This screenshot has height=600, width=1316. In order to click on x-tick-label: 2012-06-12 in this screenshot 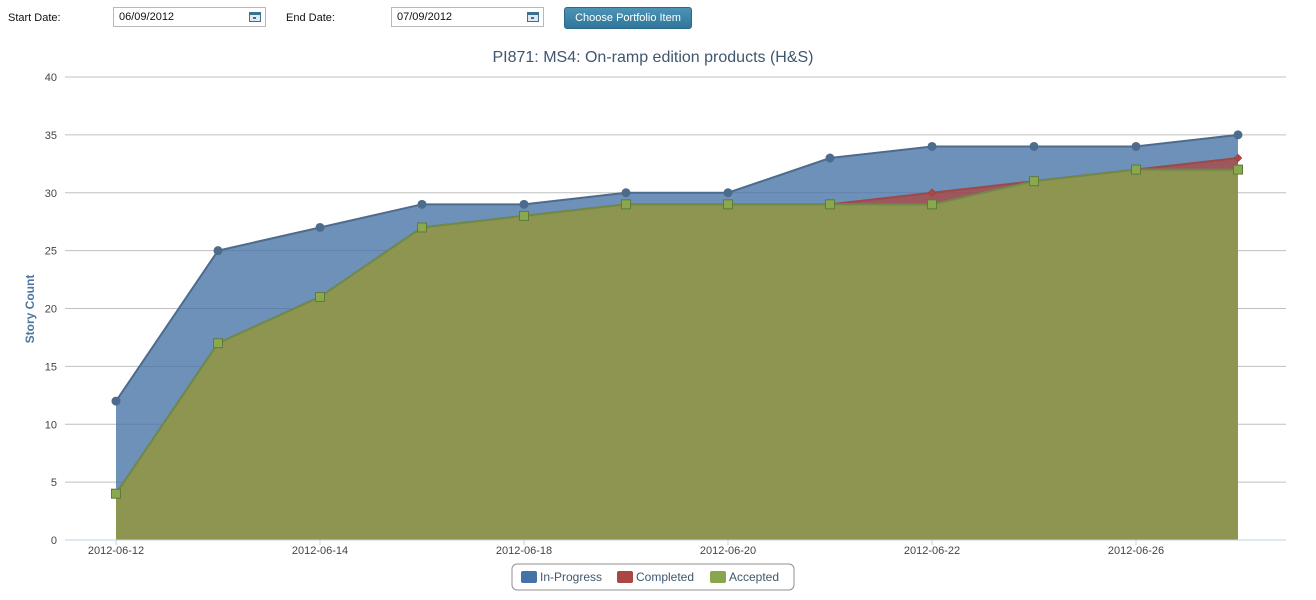, I will do `click(116, 551)`.